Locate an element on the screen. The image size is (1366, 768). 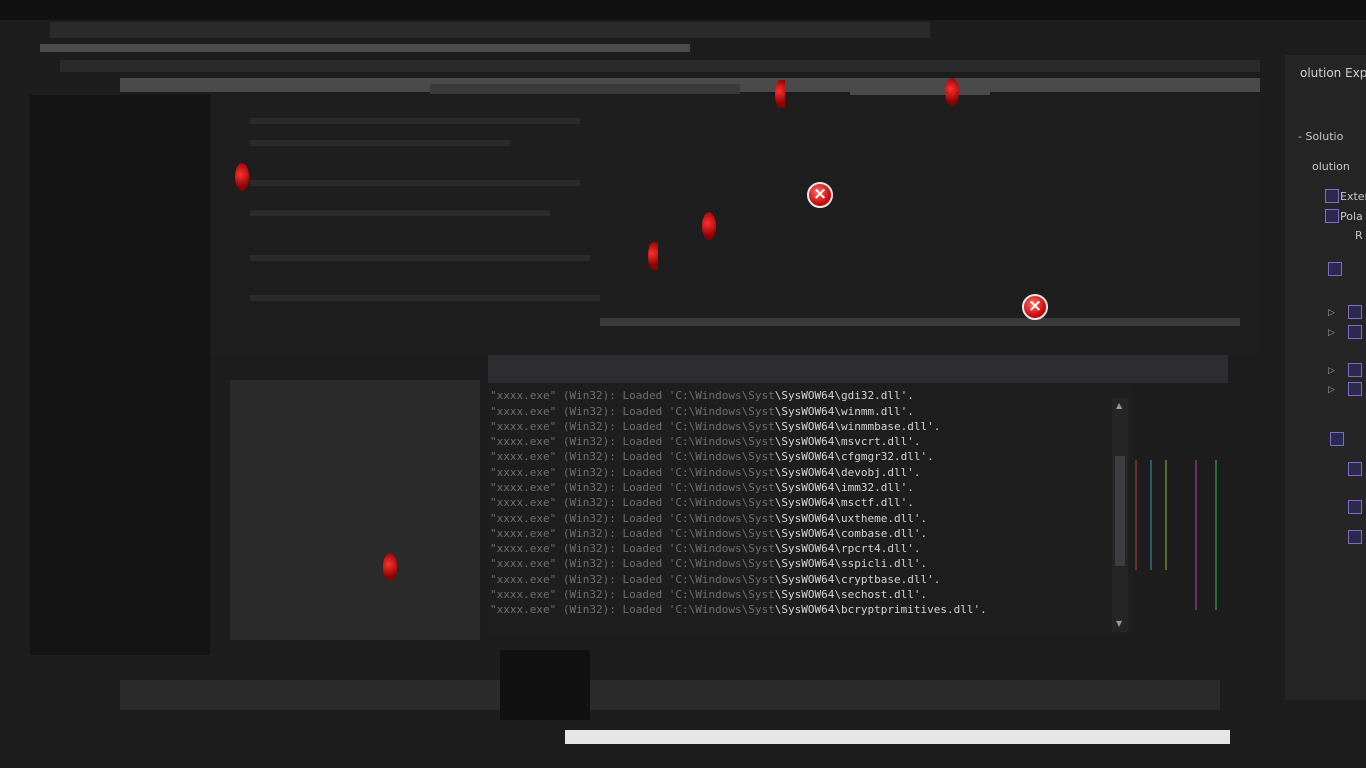
toolbar is located at coordinates (660, 66).